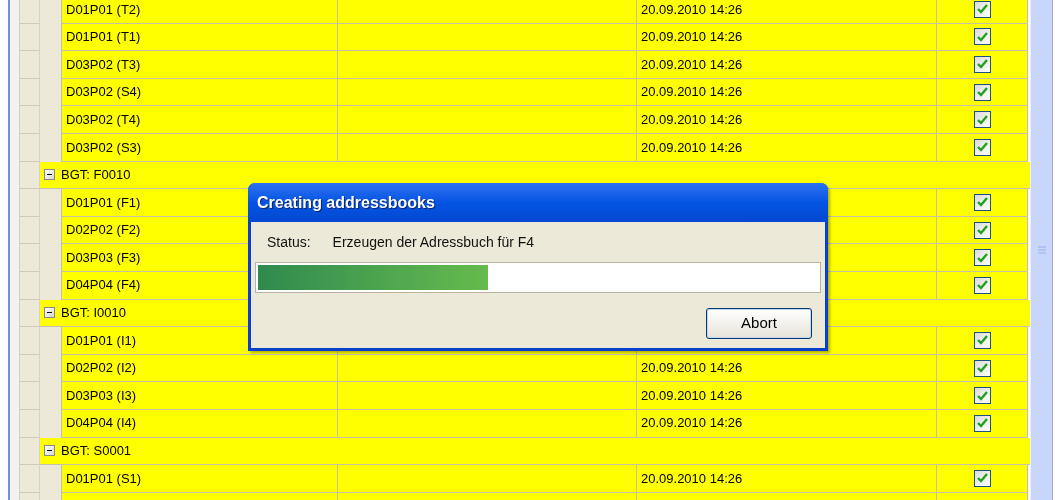 This screenshot has height=500, width=1055. Describe the element at coordinates (96, 175) in the screenshot. I see `group-label: BGT: F0010` at that location.